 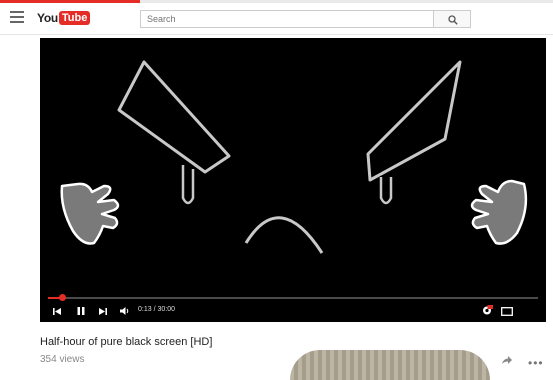 What do you see at coordinates (188, 185) in the screenshot?
I see `left-eye` at bounding box center [188, 185].